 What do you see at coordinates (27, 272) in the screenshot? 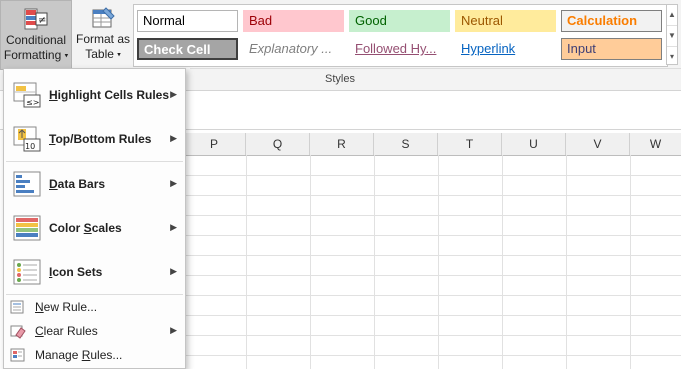
I see `icon-sets-icon` at bounding box center [27, 272].